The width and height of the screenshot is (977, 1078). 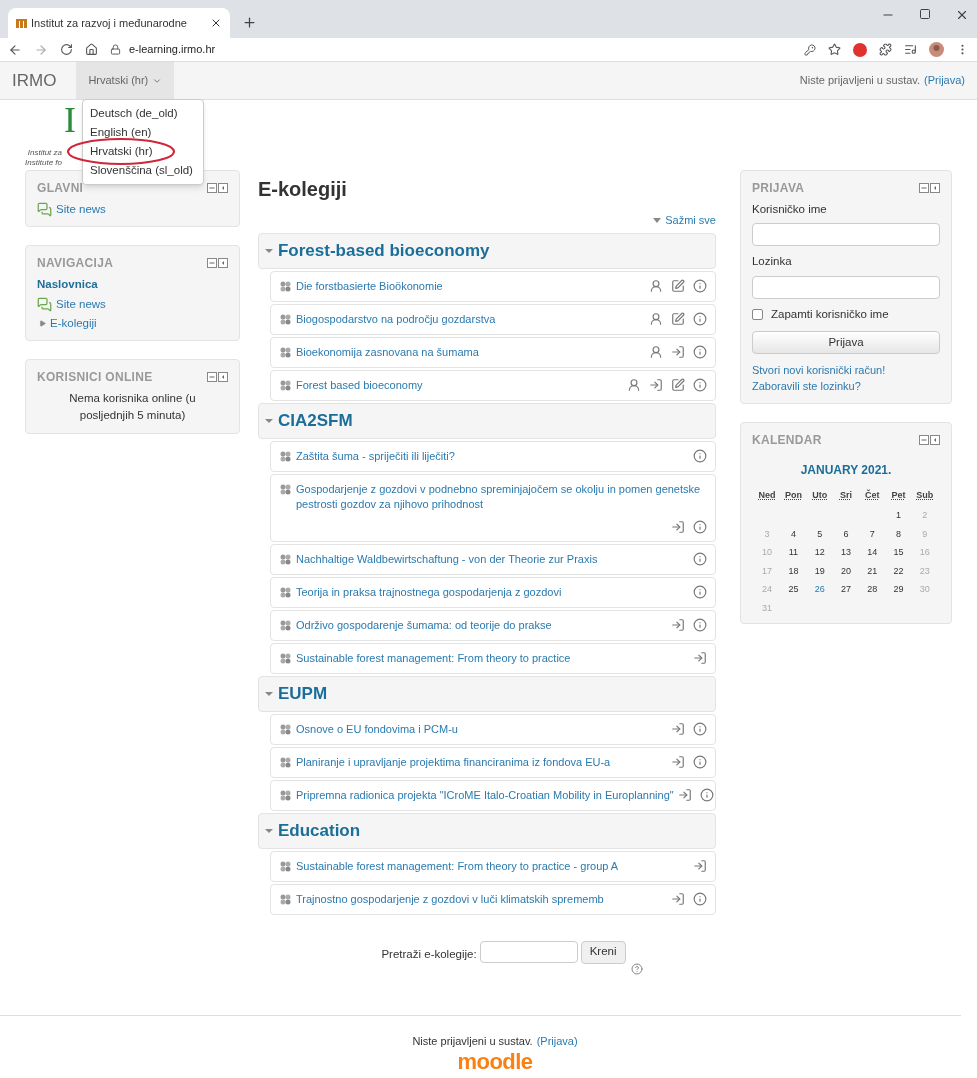 I want to click on account-link: Zaboravili ste lozinku?, so click(x=845, y=386).